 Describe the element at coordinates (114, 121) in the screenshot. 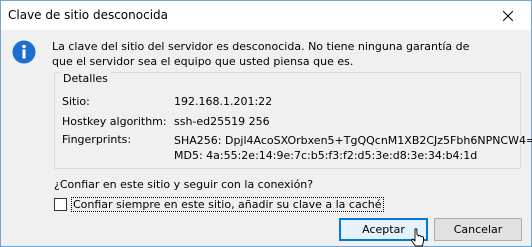

I see `hostkey-label: Hostkey algorithm:` at that location.